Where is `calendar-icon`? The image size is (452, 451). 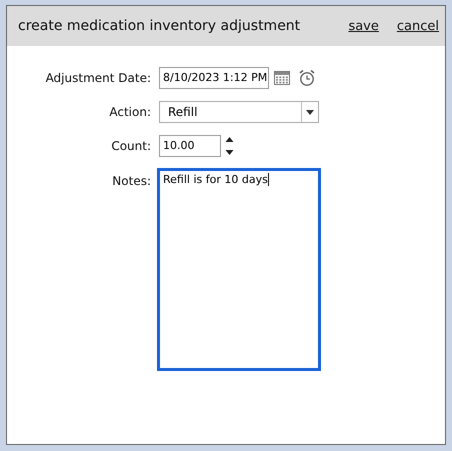 calendar-icon is located at coordinates (282, 78).